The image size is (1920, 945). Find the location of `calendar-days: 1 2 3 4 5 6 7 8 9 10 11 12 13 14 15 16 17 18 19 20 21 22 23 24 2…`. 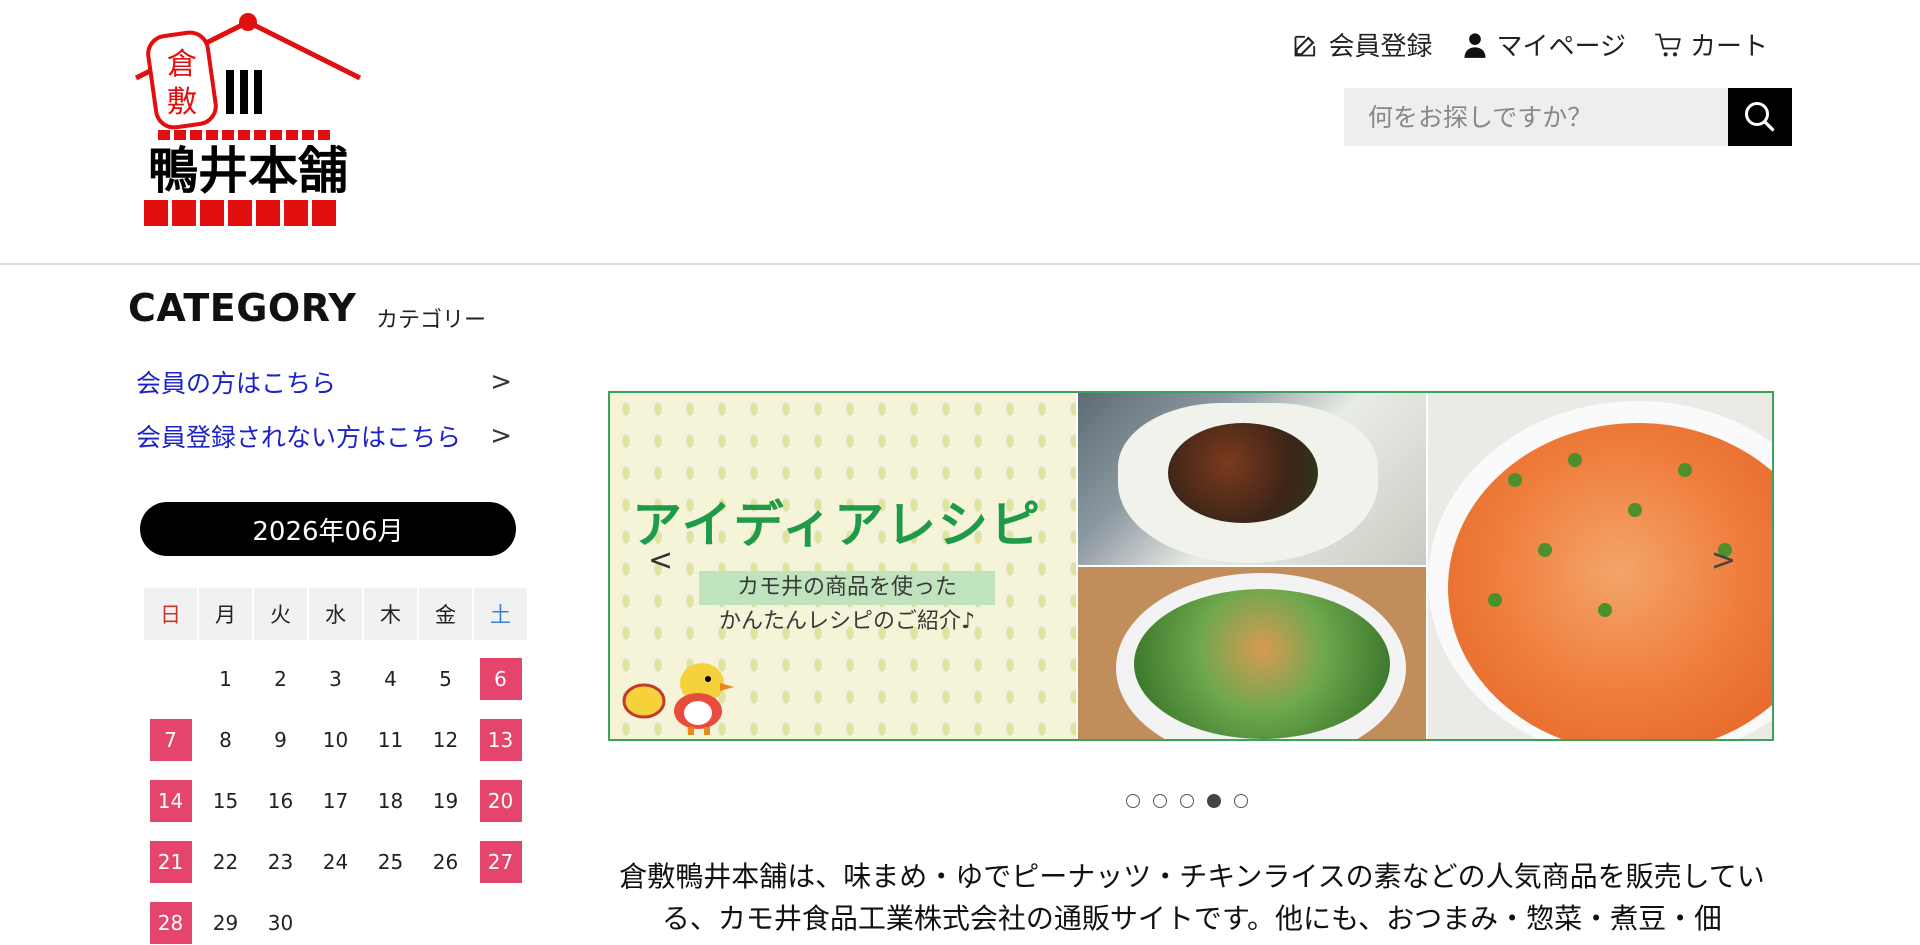

calendar-days: 1 2 3 4 5 6 7 8 9 10 11 12 13 14 15 16 17 18 19 20 21 22 23 24 2… is located at coordinates (335, 792).